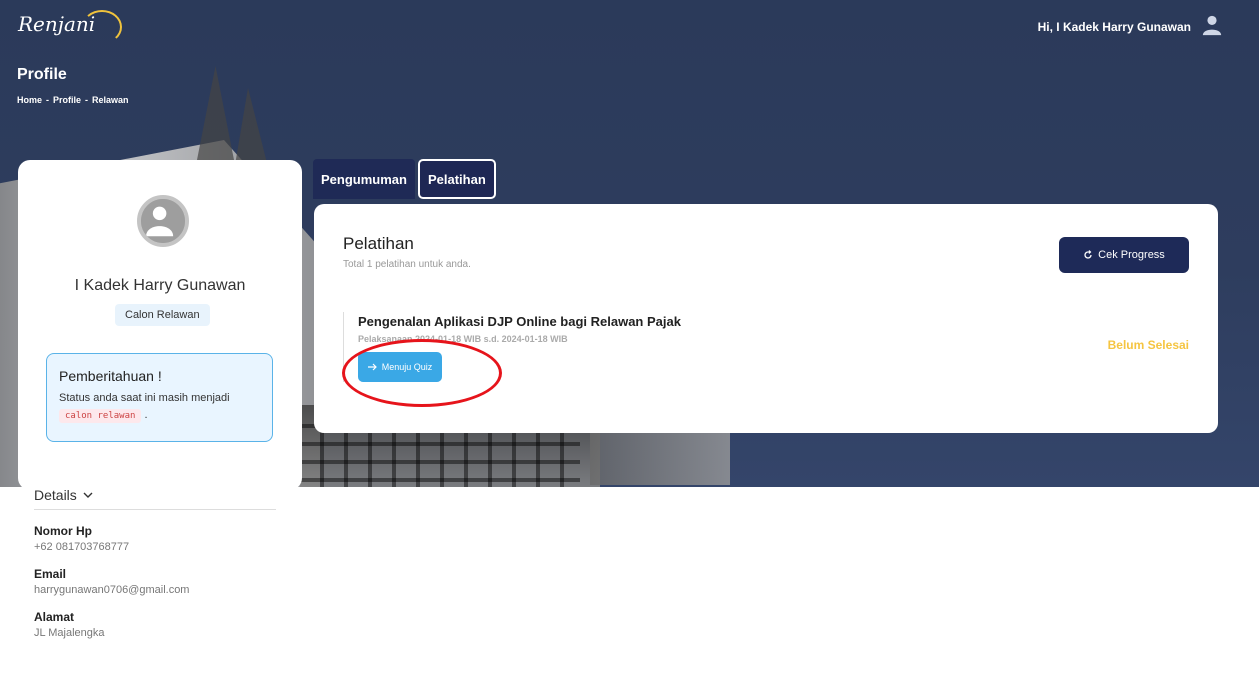  What do you see at coordinates (102, 27) in the screenshot?
I see `logo-ring` at bounding box center [102, 27].